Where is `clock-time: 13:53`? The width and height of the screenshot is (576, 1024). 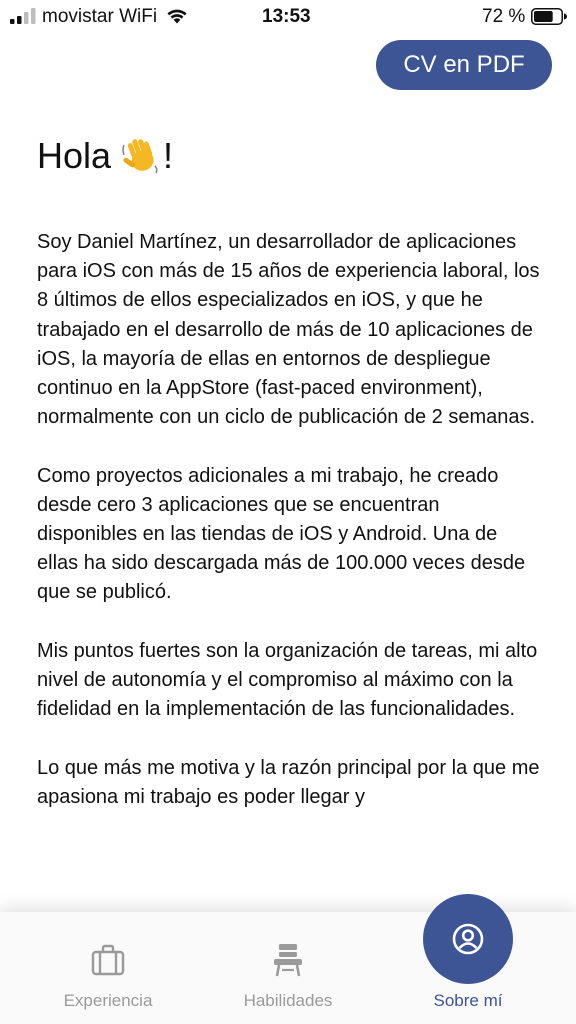 clock-time: 13:53 is located at coordinates (286, 16).